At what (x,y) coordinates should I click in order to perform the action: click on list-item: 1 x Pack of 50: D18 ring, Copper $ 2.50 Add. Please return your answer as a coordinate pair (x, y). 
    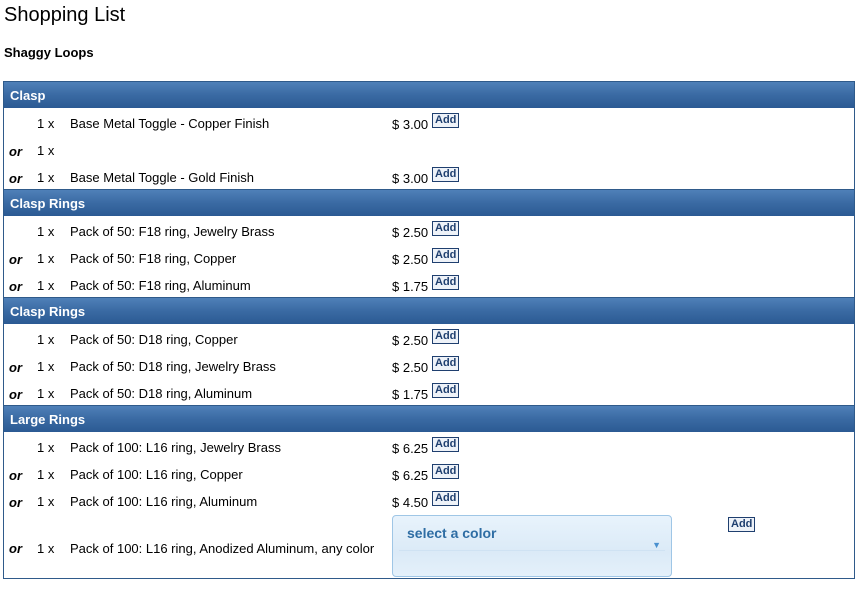
    Looking at the image, I should click on (429, 337).